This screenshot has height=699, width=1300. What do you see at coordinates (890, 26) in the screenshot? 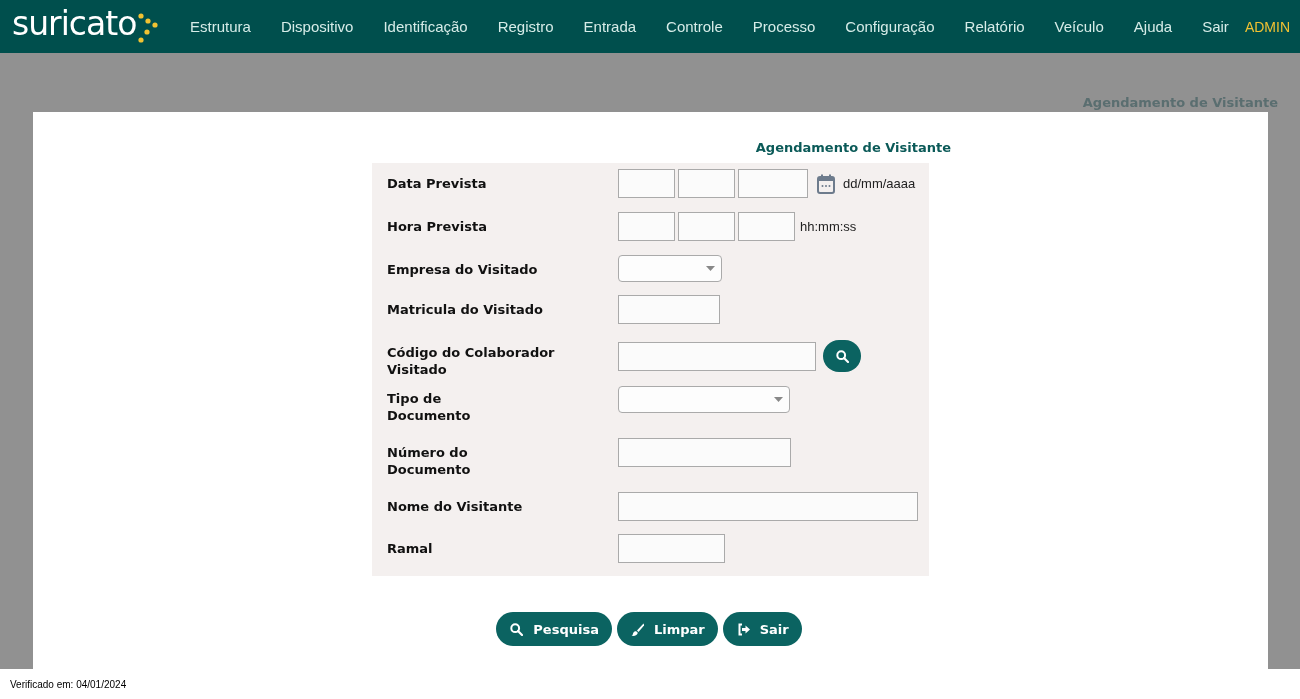
I see `menu-item: Configuração` at bounding box center [890, 26].